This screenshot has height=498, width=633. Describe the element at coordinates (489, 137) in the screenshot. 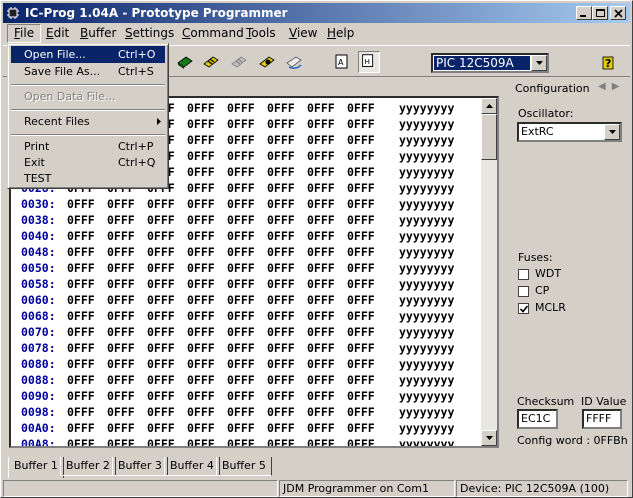

I see `scroll-thumb` at that location.